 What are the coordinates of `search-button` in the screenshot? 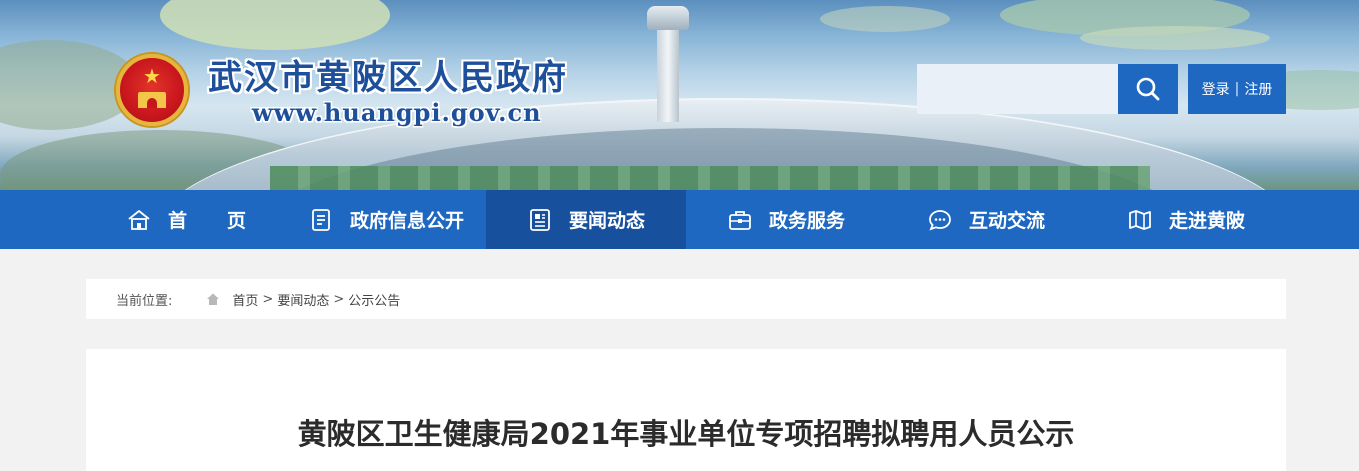 It's located at (1148, 89).